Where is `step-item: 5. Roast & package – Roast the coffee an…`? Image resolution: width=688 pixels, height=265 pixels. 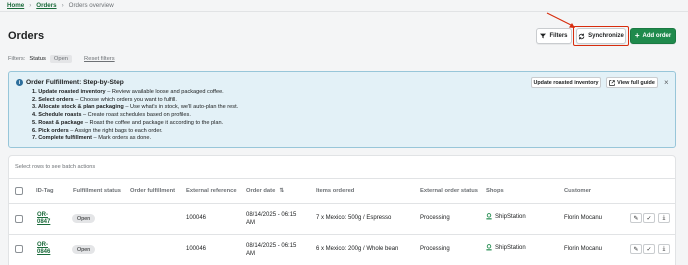
step-item: 5. Roast & package – Roast the coffee an… is located at coordinates (128, 122).